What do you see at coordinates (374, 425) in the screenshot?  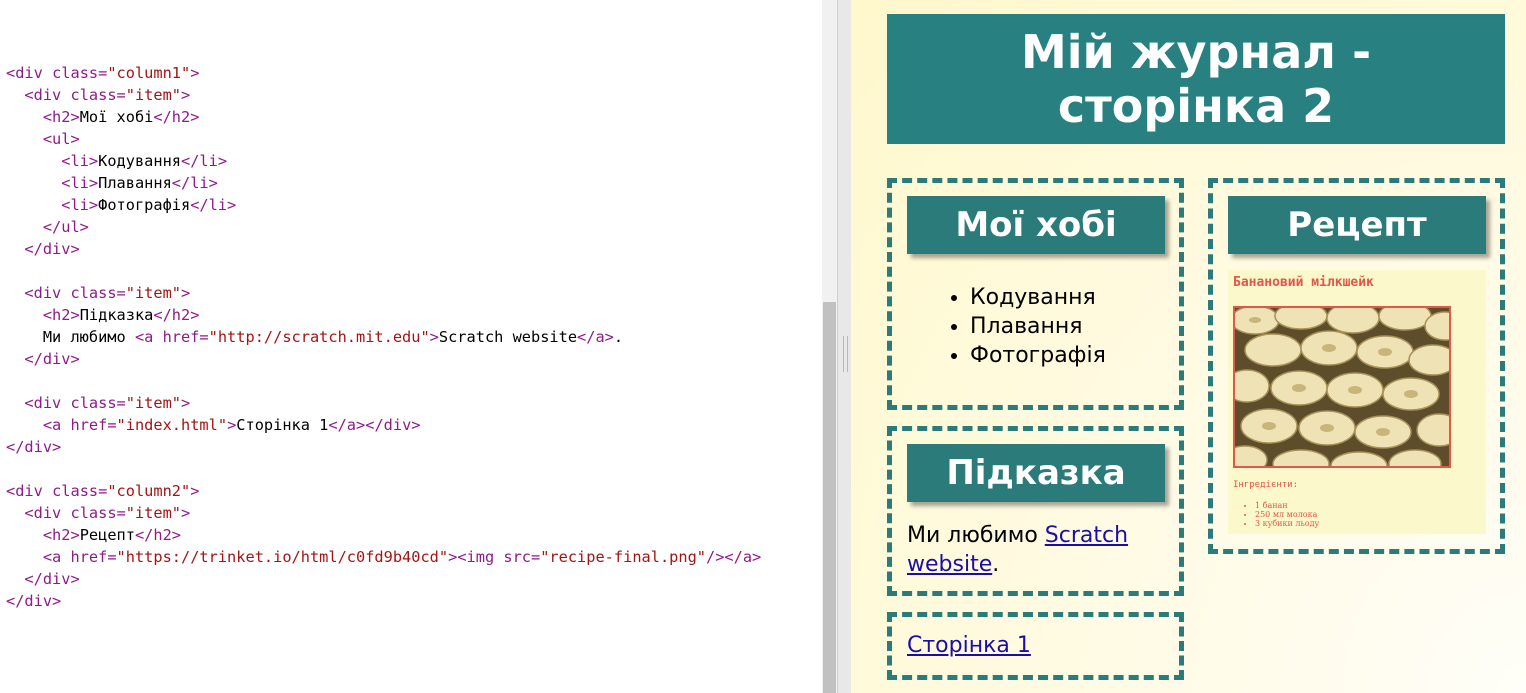 I see `code-token: </a></div>` at bounding box center [374, 425].